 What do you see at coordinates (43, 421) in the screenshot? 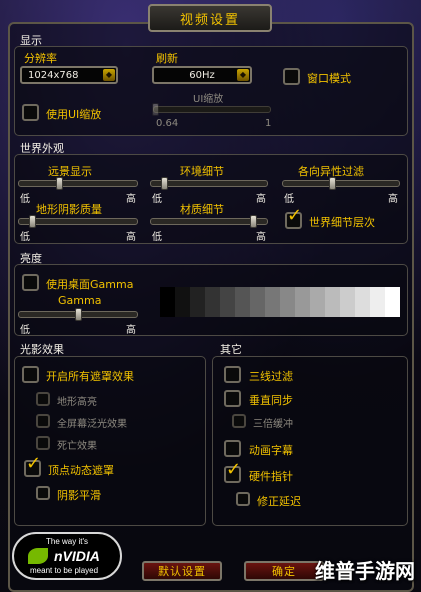
I see `fullscreen-glow-checkbox` at bounding box center [43, 421].